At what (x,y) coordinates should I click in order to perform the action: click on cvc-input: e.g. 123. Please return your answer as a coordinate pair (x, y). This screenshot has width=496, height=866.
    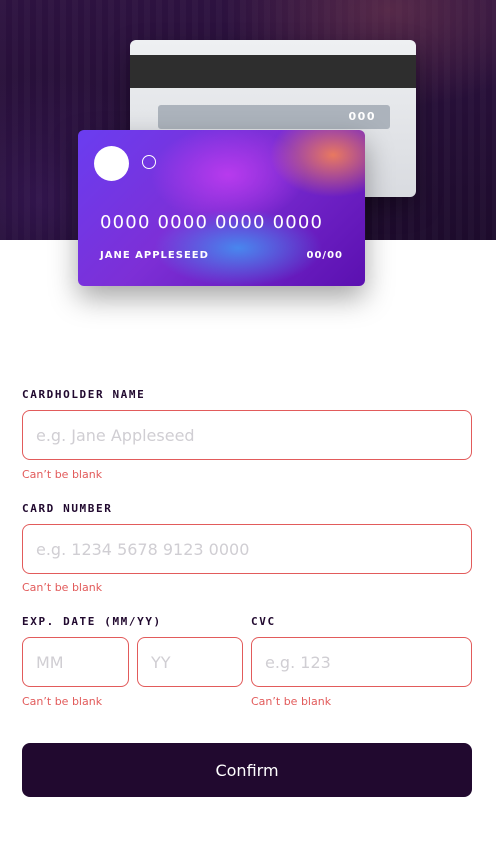
    Looking at the image, I should click on (361, 662).